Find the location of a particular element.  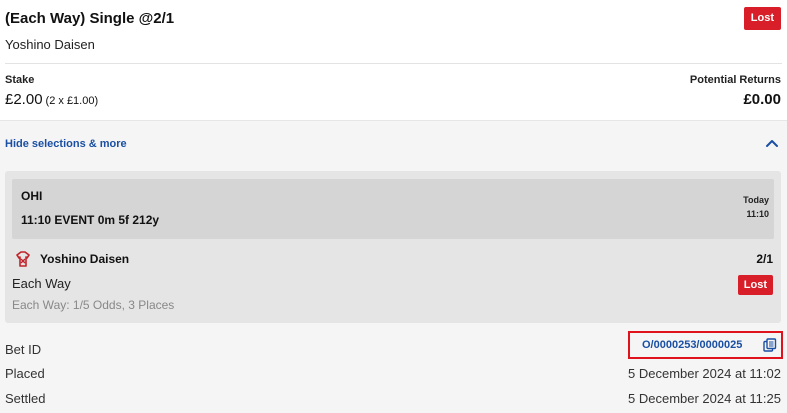

stake-label: Stake is located at coordinates (20, 80).